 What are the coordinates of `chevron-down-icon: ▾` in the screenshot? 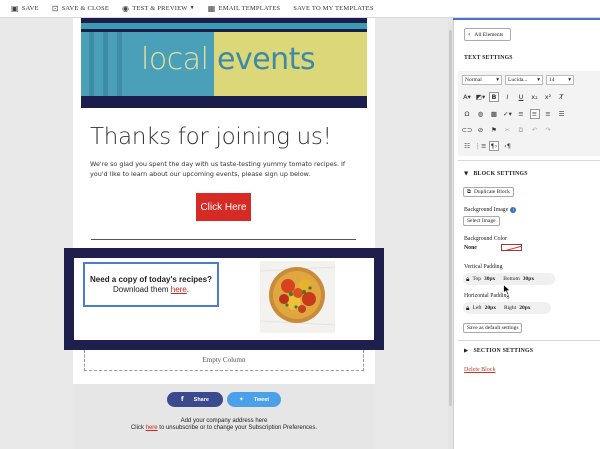 It's located at (538, 80).